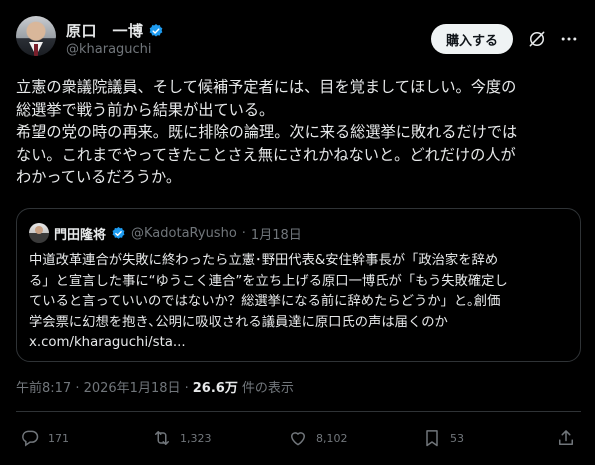 The height and width of the screenshot is (465, 595). What do you see at coordinates (196, 438) in the screenshot?
I see `repost-count: 1,323` at bounding box center [196, 438].